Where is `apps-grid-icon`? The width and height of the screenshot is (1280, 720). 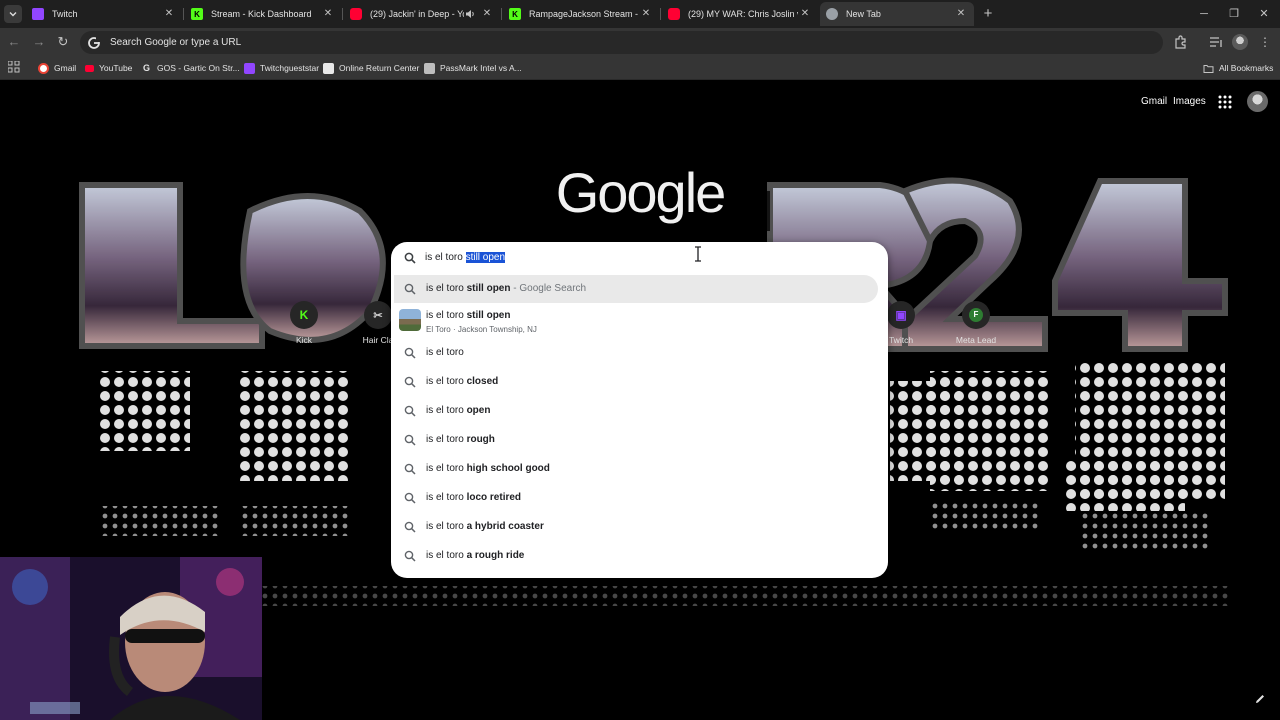 apps-grid-icon is located at coordinates (14, 67).